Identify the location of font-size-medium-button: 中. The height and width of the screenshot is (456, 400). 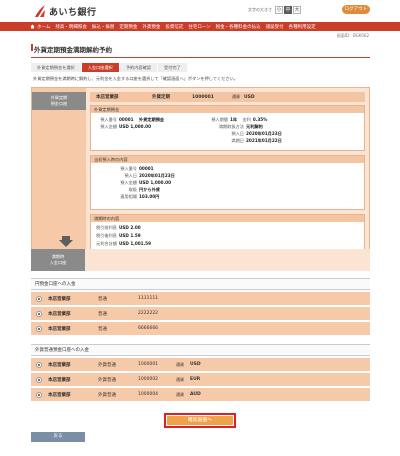
(288, 10).